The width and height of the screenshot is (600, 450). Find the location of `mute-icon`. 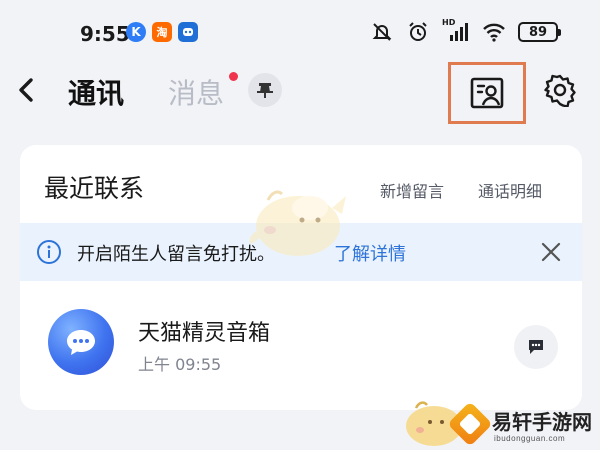

mute-icon is located at coordinates (382, 32).